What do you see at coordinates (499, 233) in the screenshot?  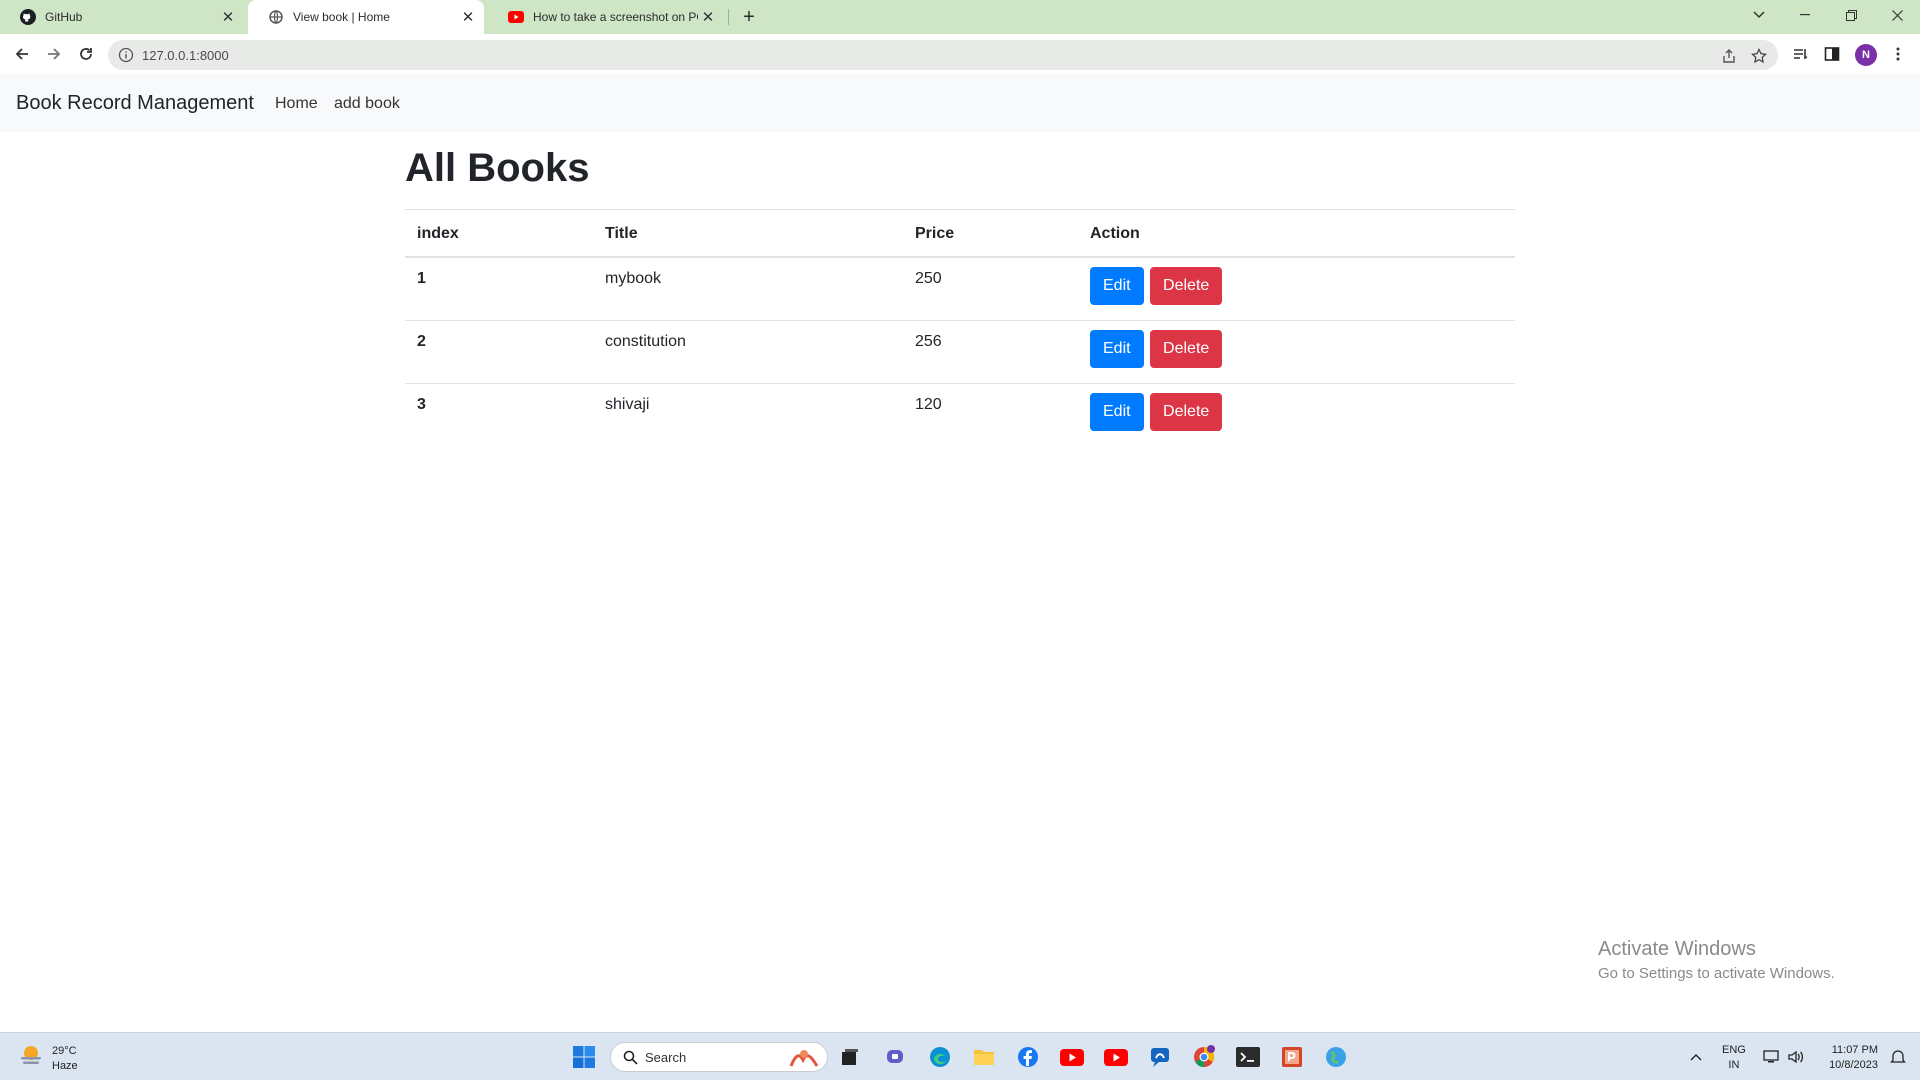 I see `column-header-index: index` at bounding box center [499, 233].